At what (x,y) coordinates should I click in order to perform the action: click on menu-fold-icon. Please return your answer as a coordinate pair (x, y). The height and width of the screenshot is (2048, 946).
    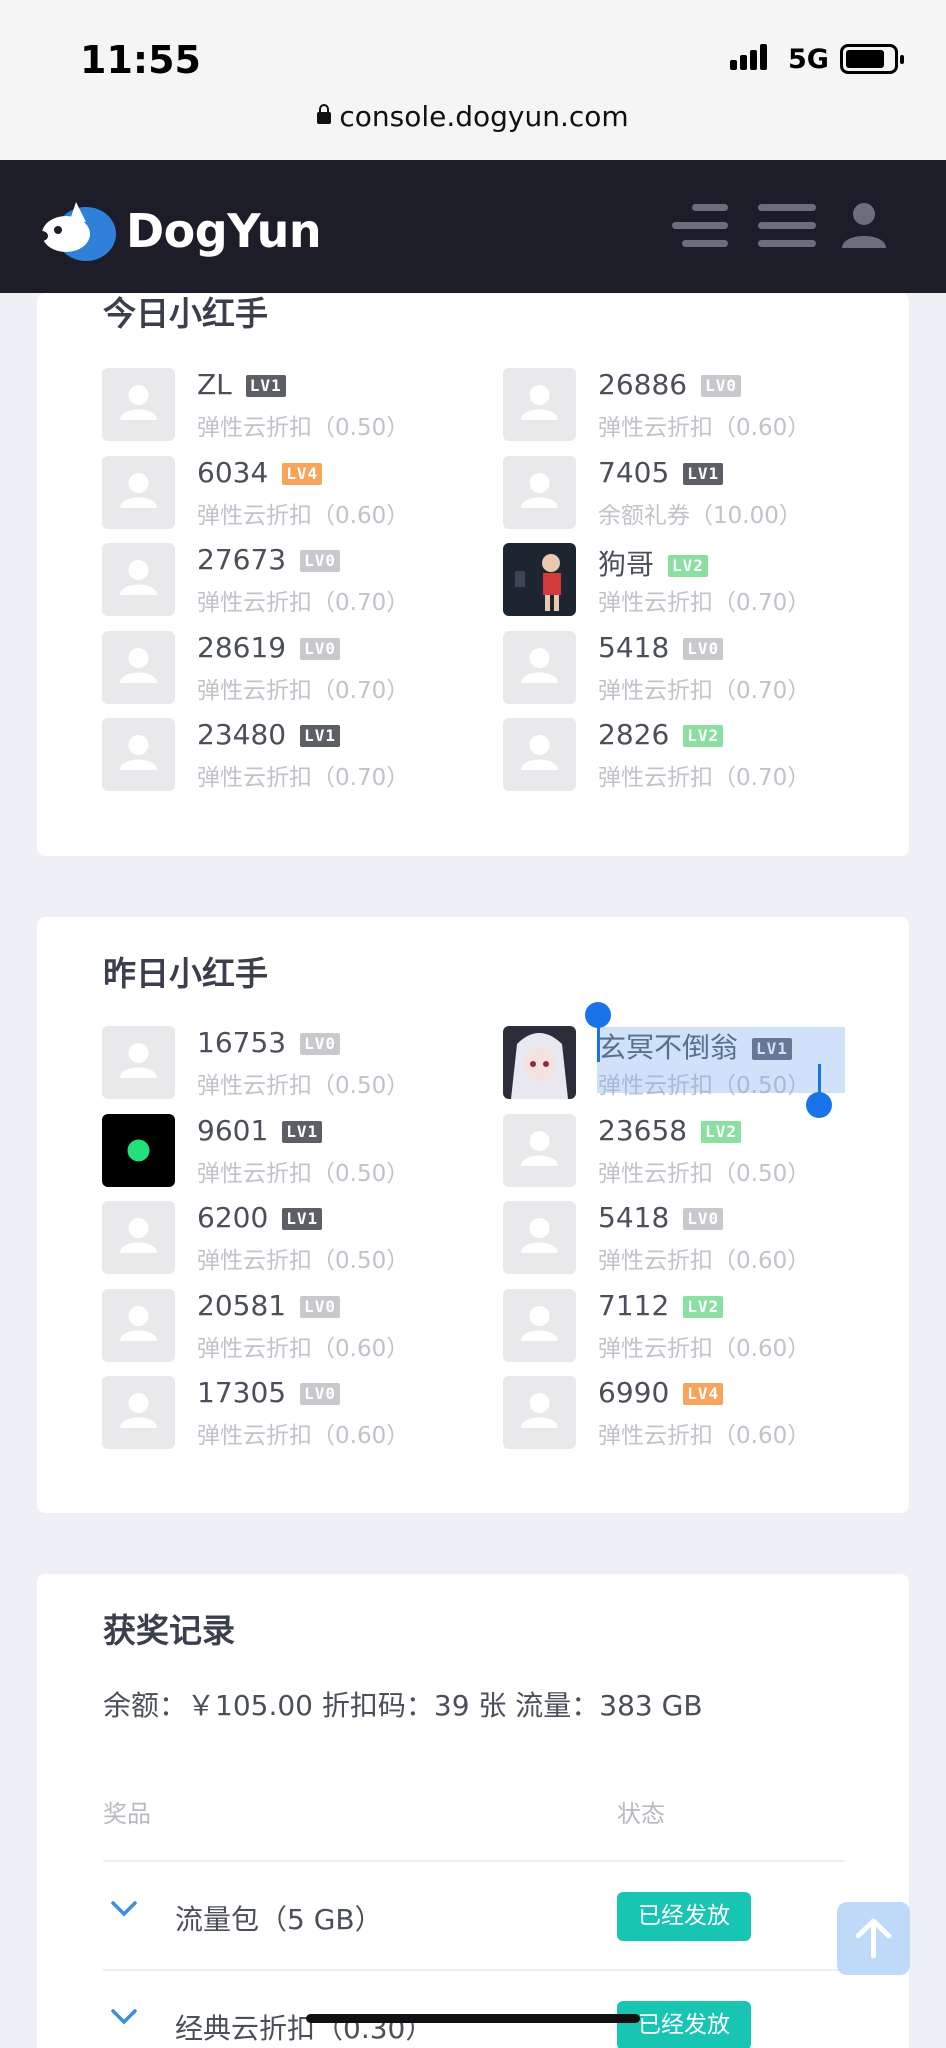
    Looking at the image, I should click on (701, 226).